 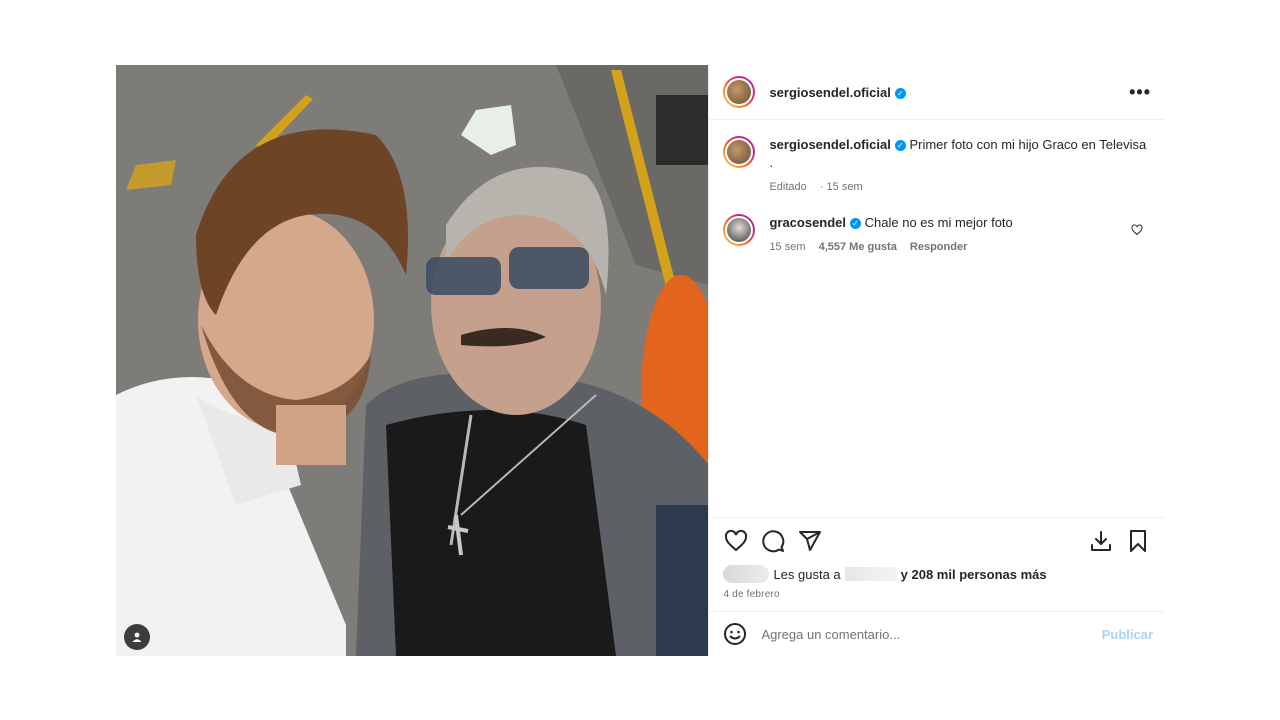 I want to click on liker-avatars, so click(x=746, y=574).